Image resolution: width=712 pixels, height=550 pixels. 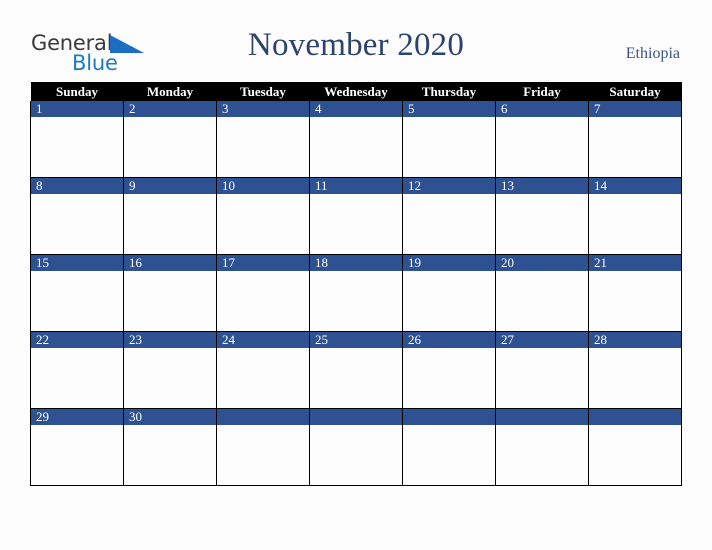 I want to click on calendar-day-cell: 18, so click(x=356, y=293).